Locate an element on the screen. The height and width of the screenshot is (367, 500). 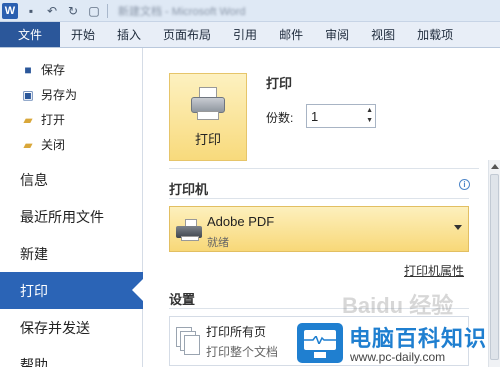
pages-icon is located at coordinates (188, 341).